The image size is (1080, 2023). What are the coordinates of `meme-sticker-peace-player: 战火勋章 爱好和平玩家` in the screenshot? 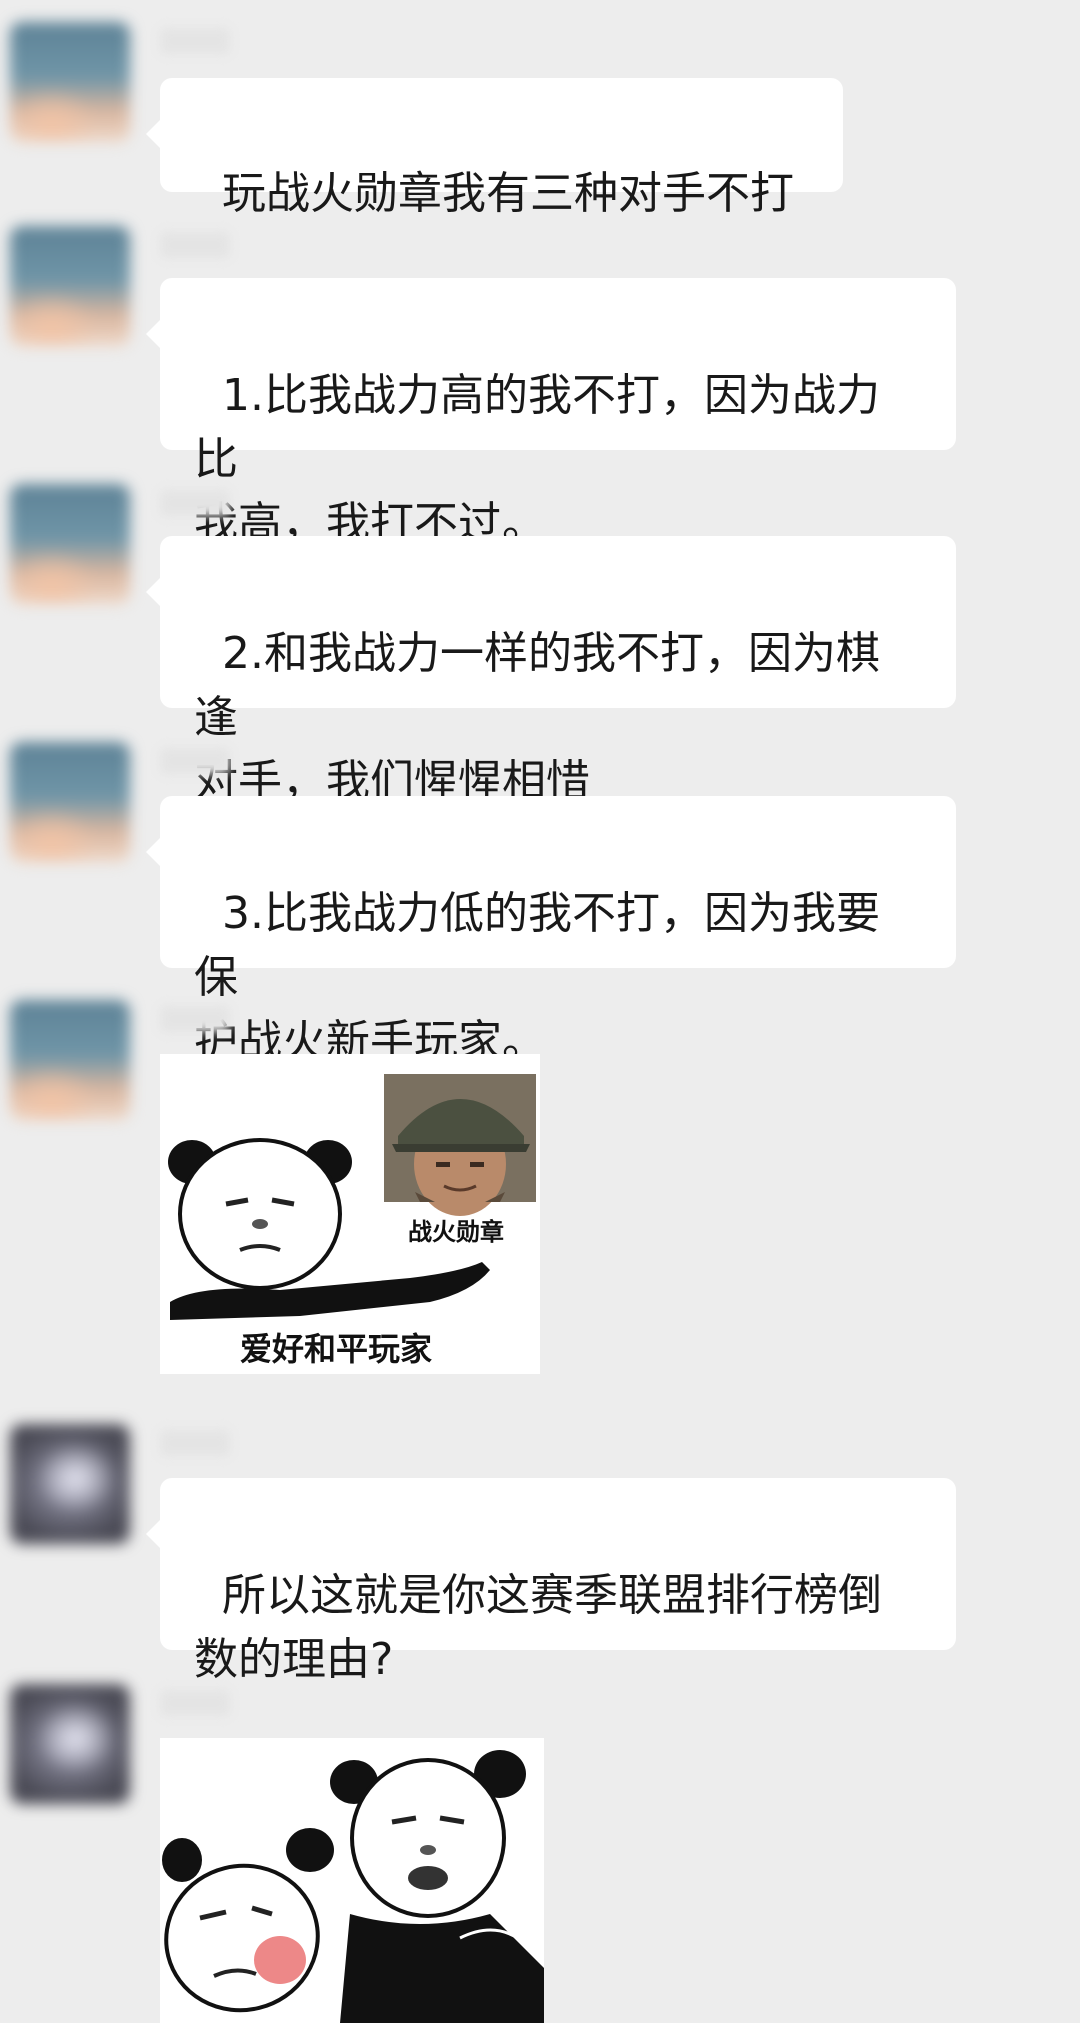 It's located at (350, 1214).